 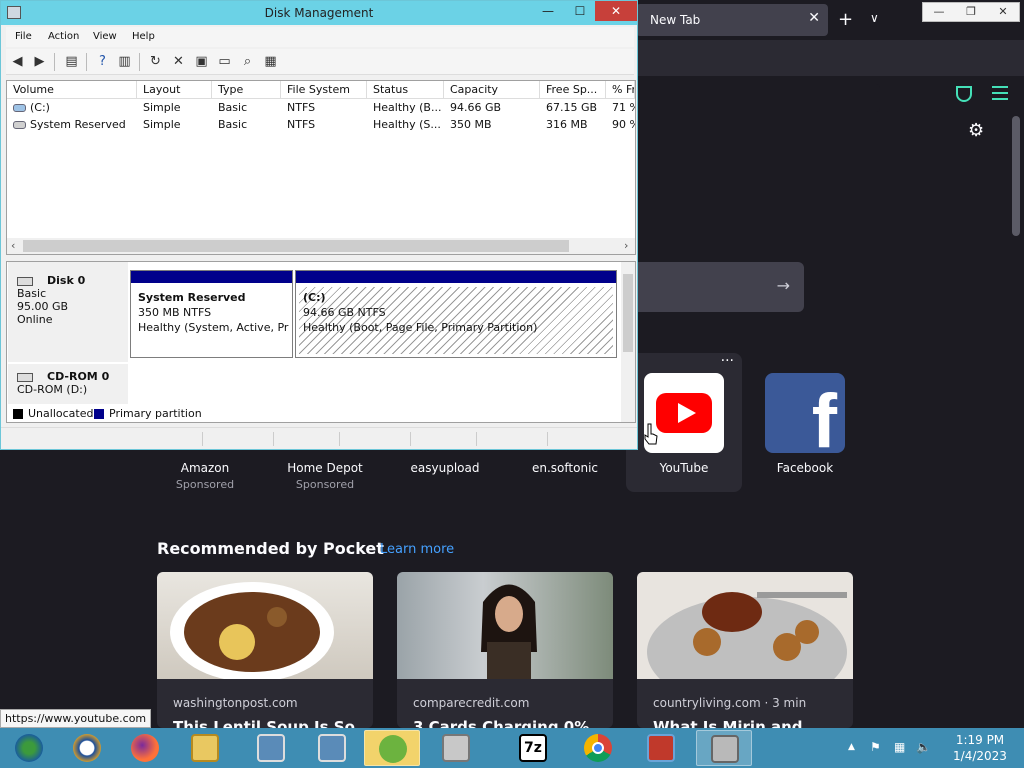 I want to click on open-icon: ▭, so click(x=224, y=61).